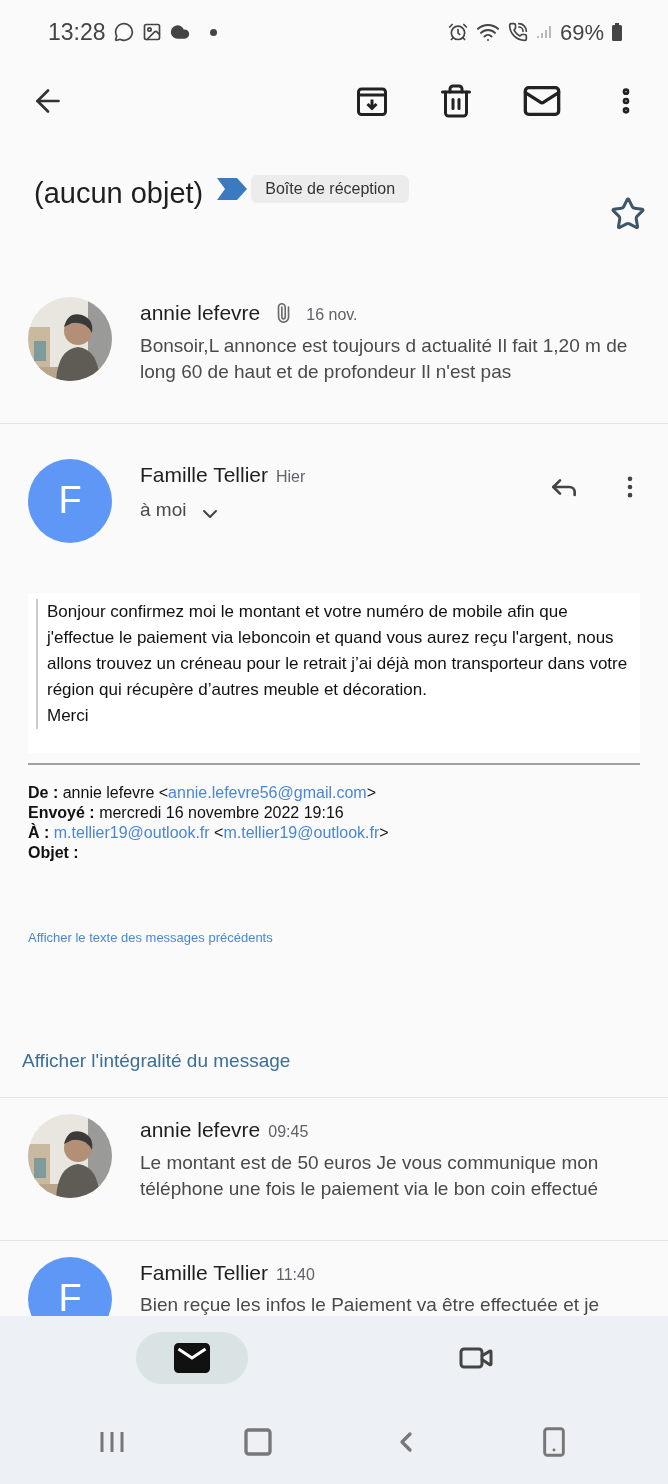 The height and width of the screenshot is (1484, 668). Describe the element at coordinates (150, 937) in the screenshot. I see `show-previous-link: Afficher le texte des messages précédents` at that location.